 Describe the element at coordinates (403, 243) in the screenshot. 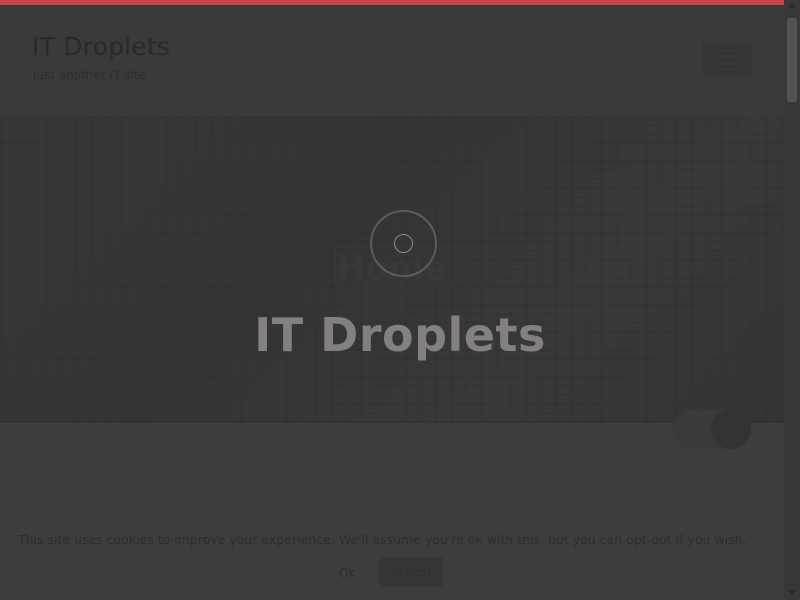

I see `loading-dot-icon` at that location.